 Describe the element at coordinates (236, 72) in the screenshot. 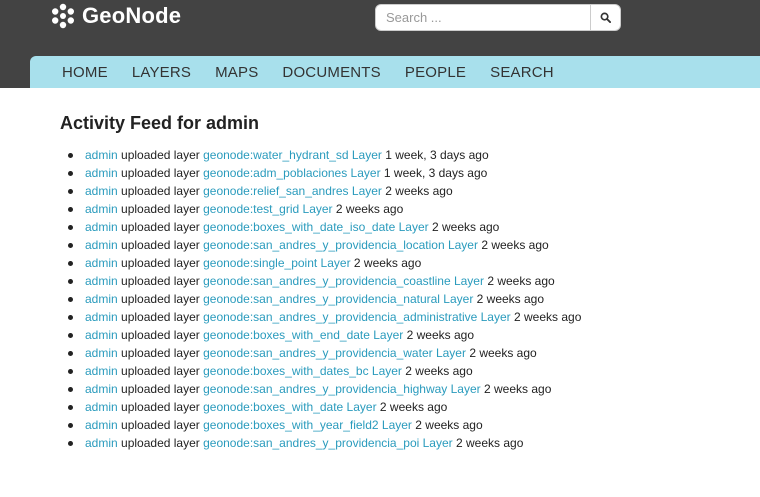

I see `nav-maps: MAPS` at that location.